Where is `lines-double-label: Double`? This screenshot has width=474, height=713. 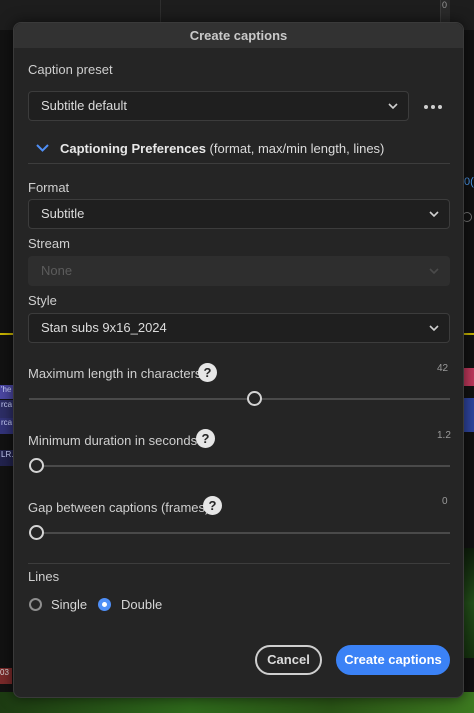 lines-double-label: Double is located at coordinates (141, 604).